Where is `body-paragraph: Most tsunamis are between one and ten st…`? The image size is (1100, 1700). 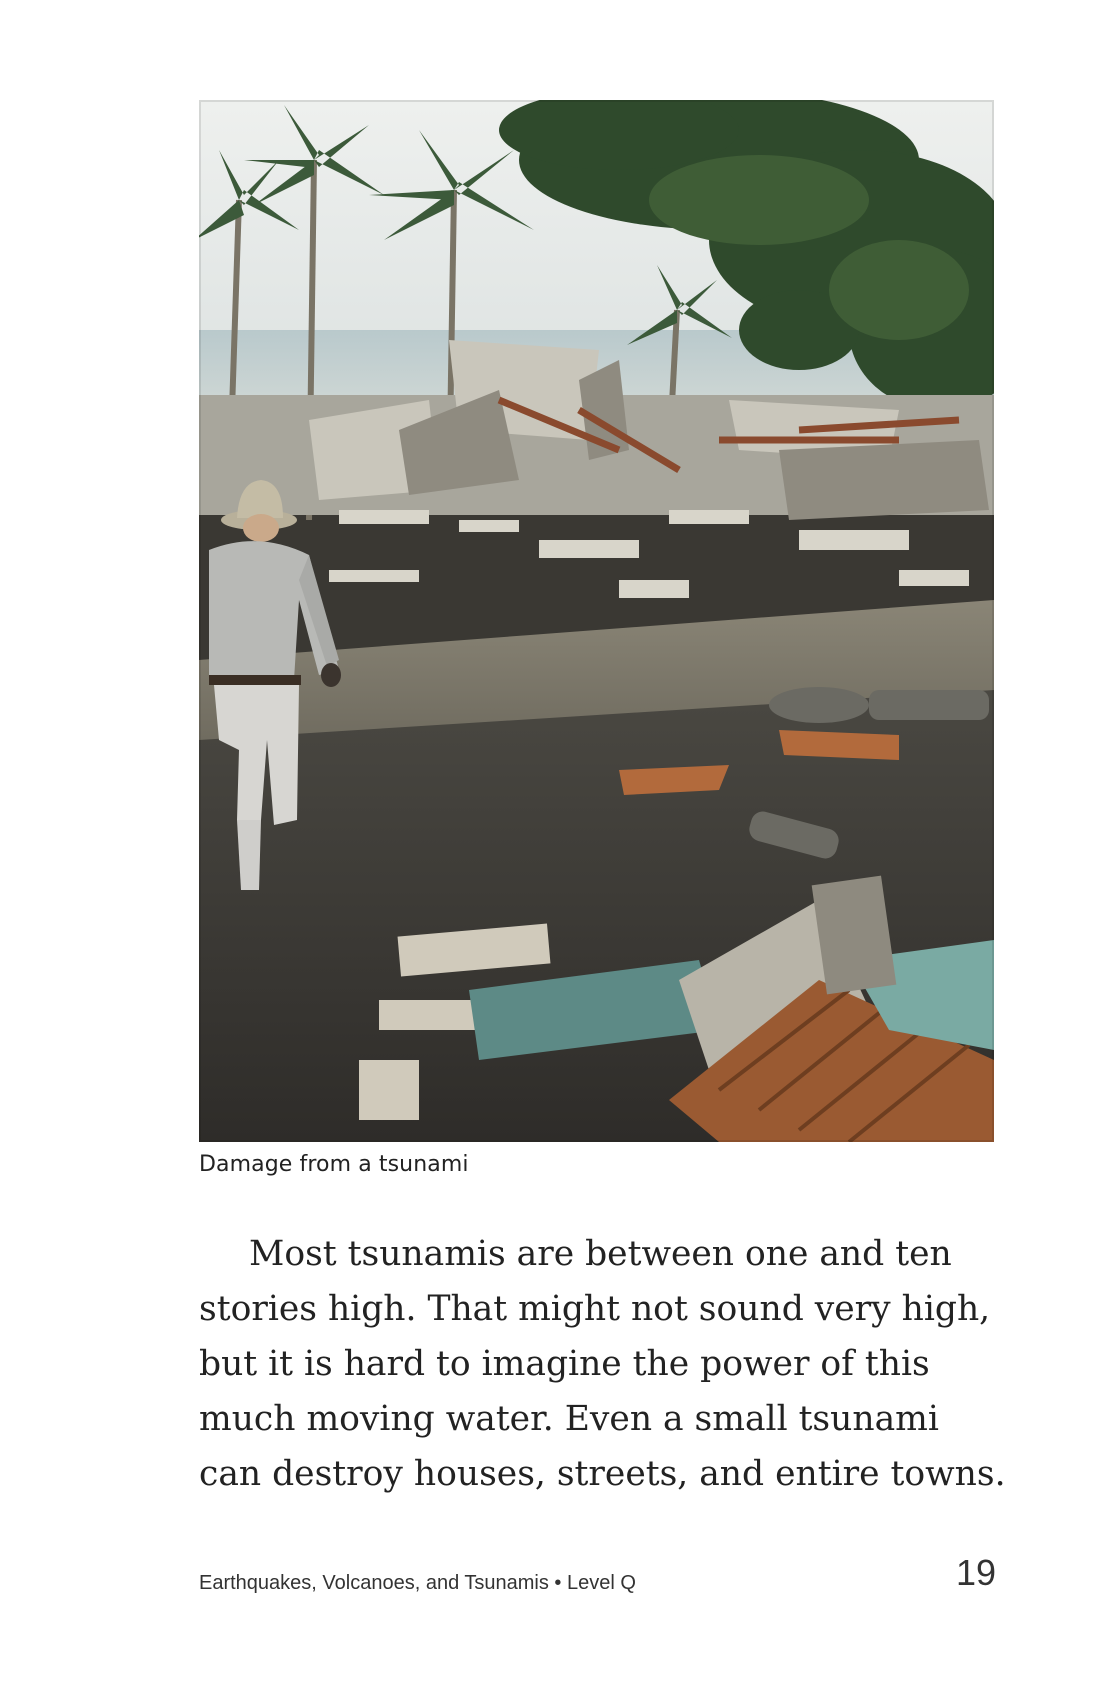
body-paragraph: Most tsunamis are between one and ten st… is located at coordinates (604, 1364).